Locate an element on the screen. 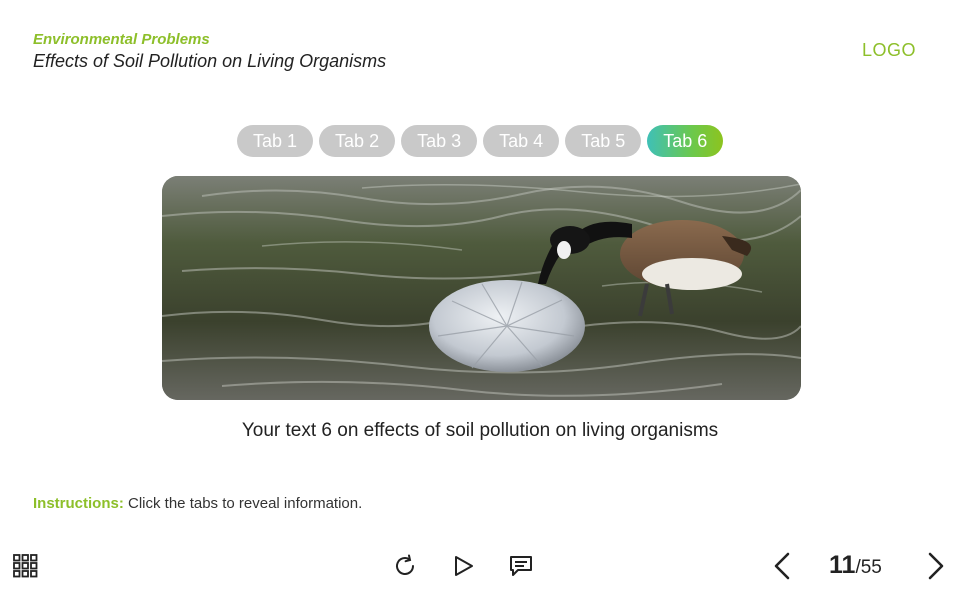  tab-5: Tab 5 is located at coordinates (603, 141).